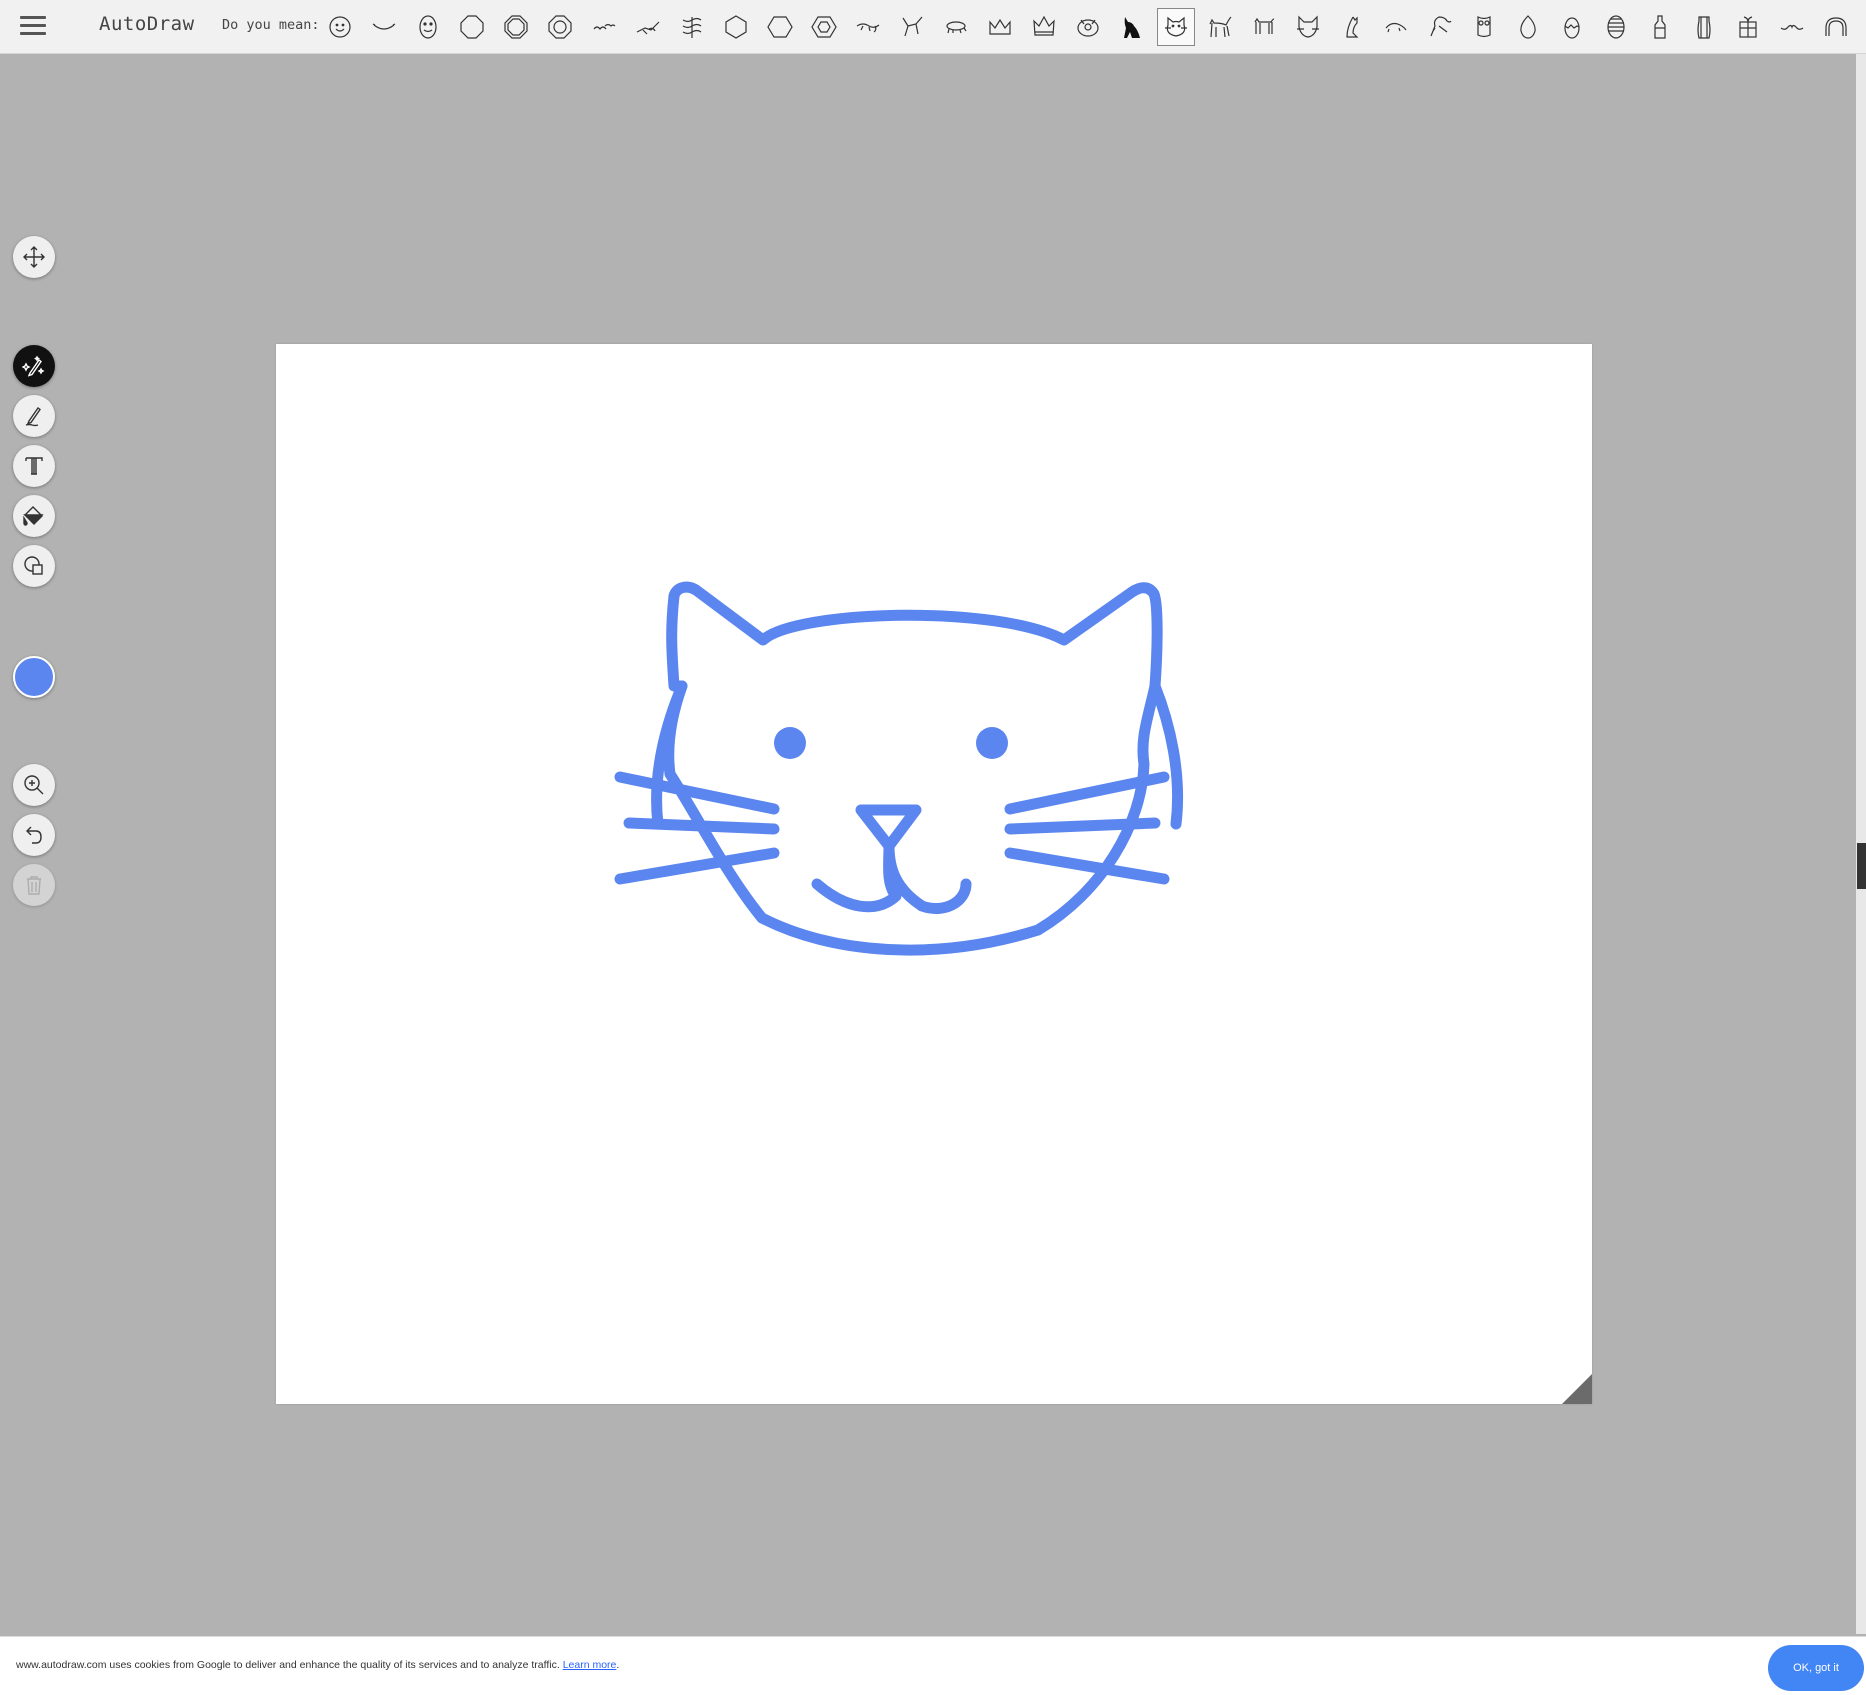  I want to click on cat-face-icon, so click(1176, 27).